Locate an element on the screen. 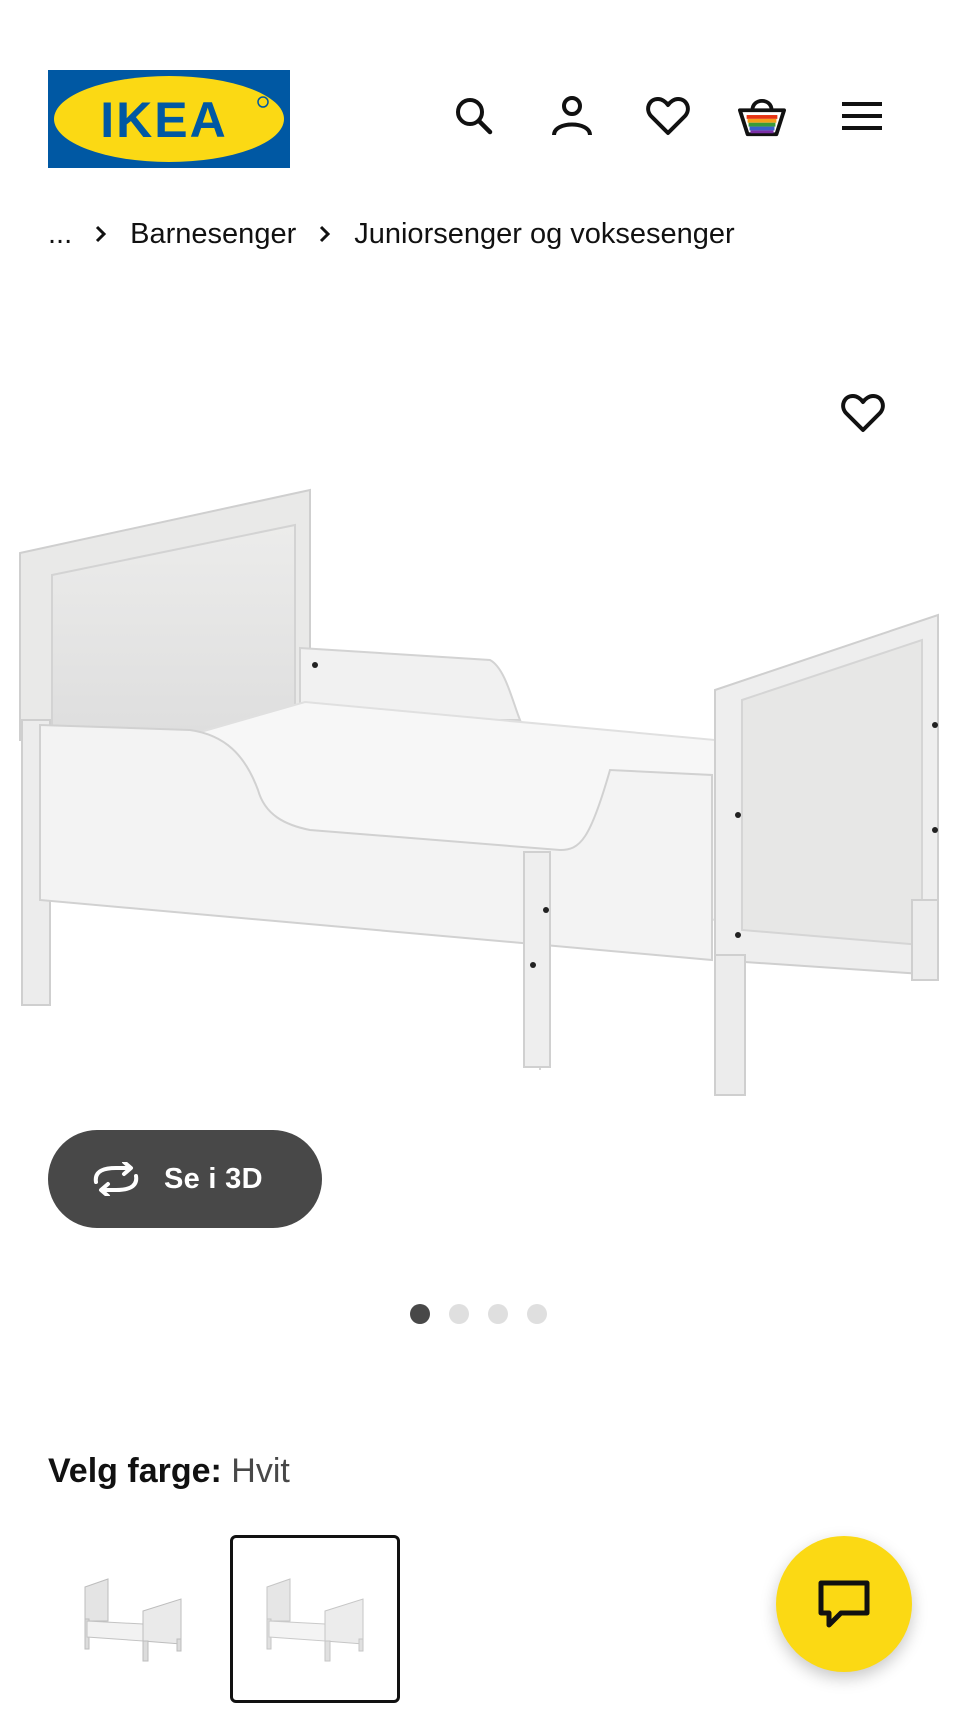 The height and width of the screenshot is (1733, 960). account-button is located at coordinates (572, 116).